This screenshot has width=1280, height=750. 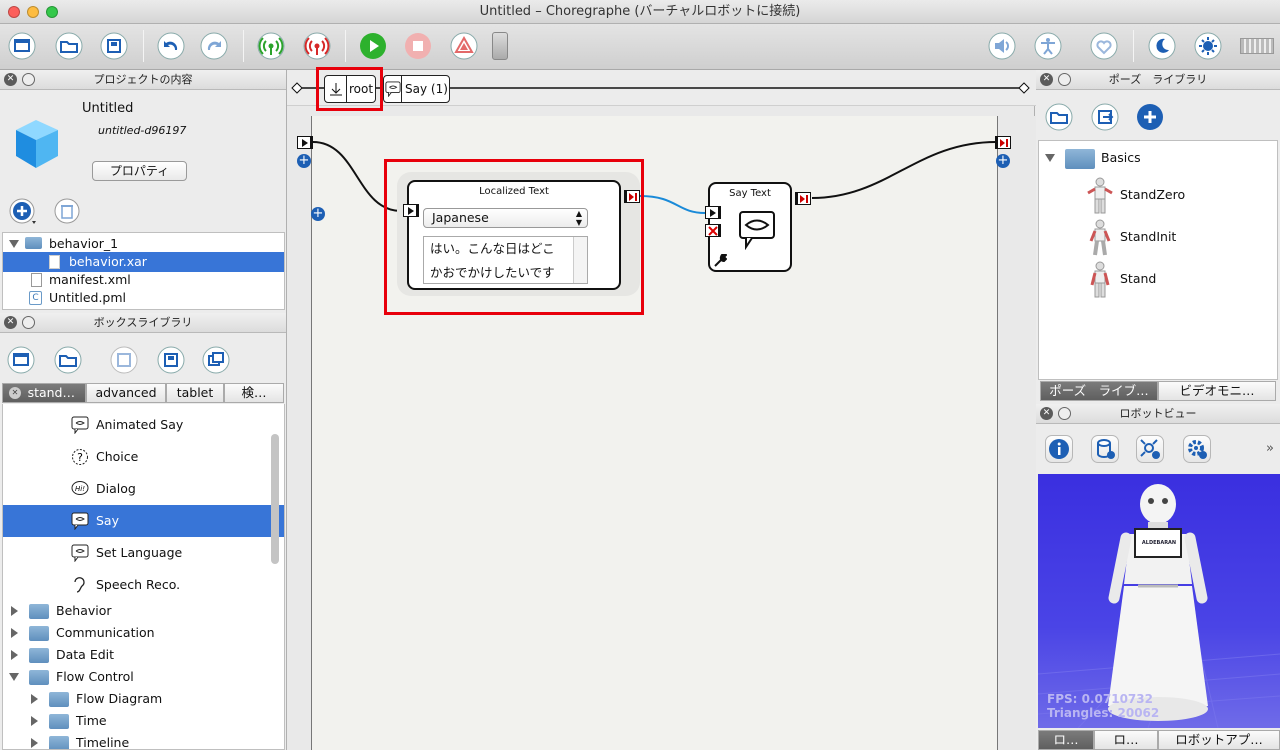 What do you see at coordinates (720, 261) in the screenshot?
I see `wrench-icon` at bounding box center [720, 261].